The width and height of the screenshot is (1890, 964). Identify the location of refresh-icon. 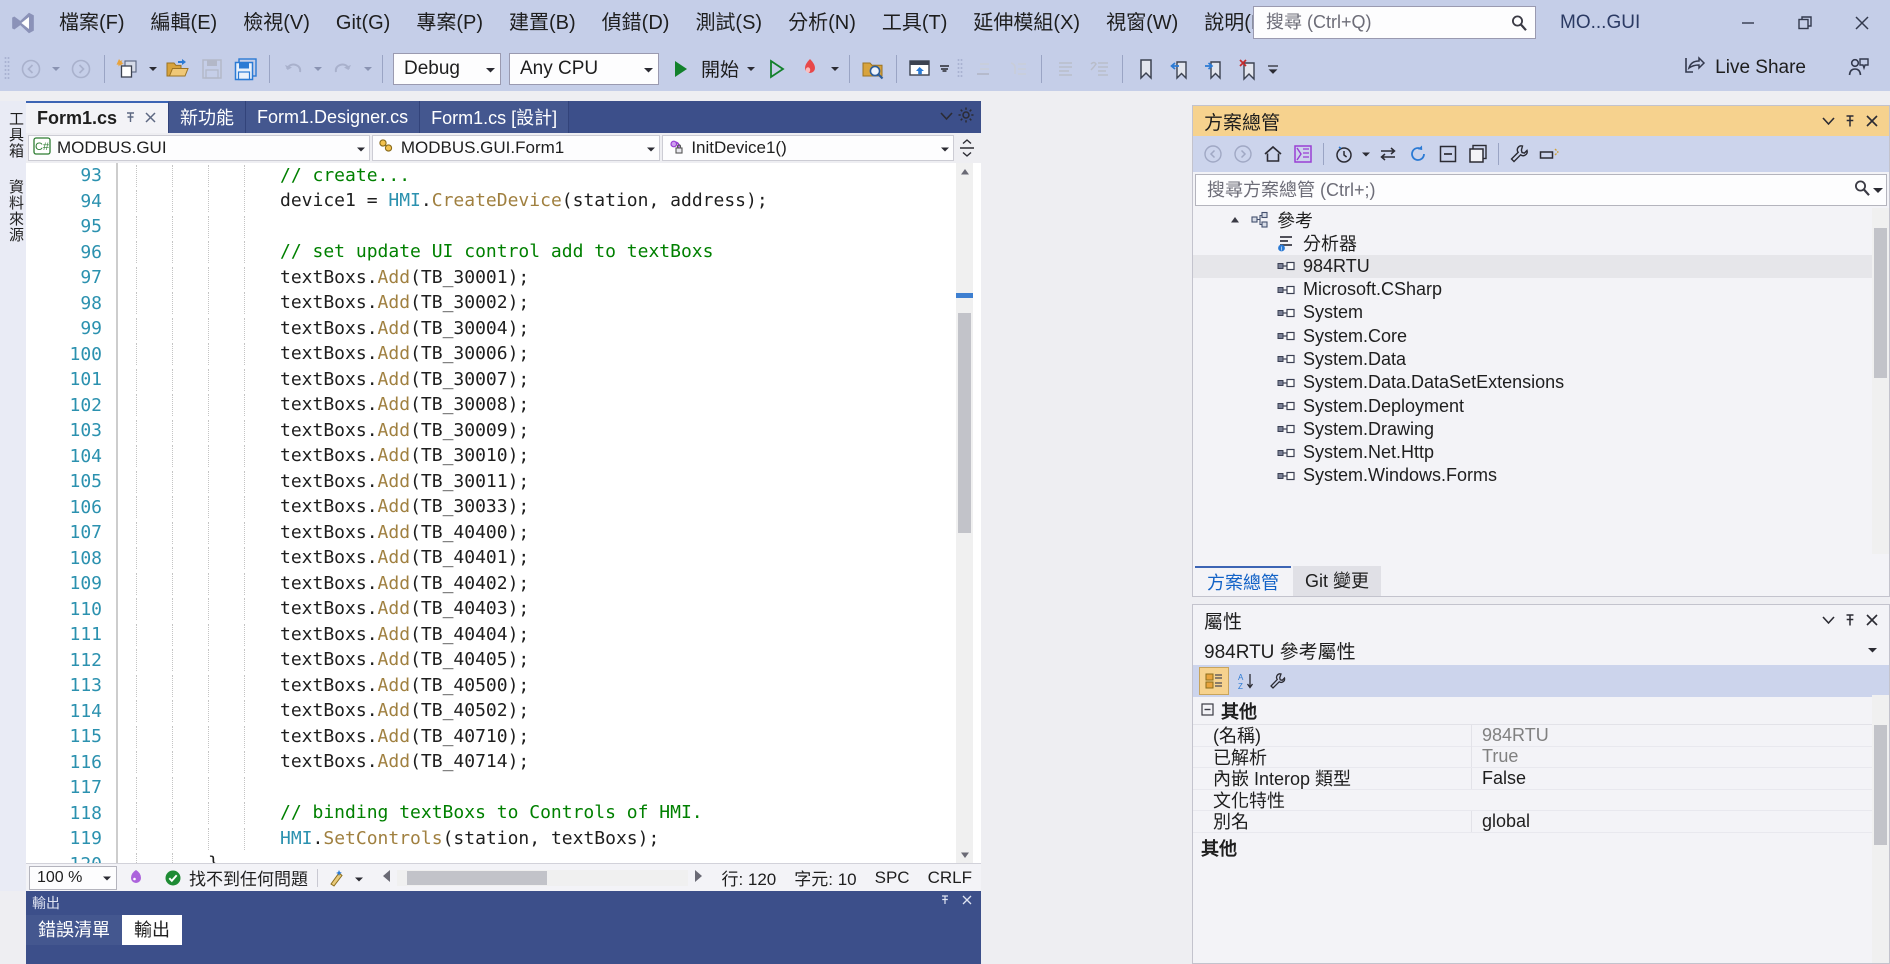
(1418, 154).